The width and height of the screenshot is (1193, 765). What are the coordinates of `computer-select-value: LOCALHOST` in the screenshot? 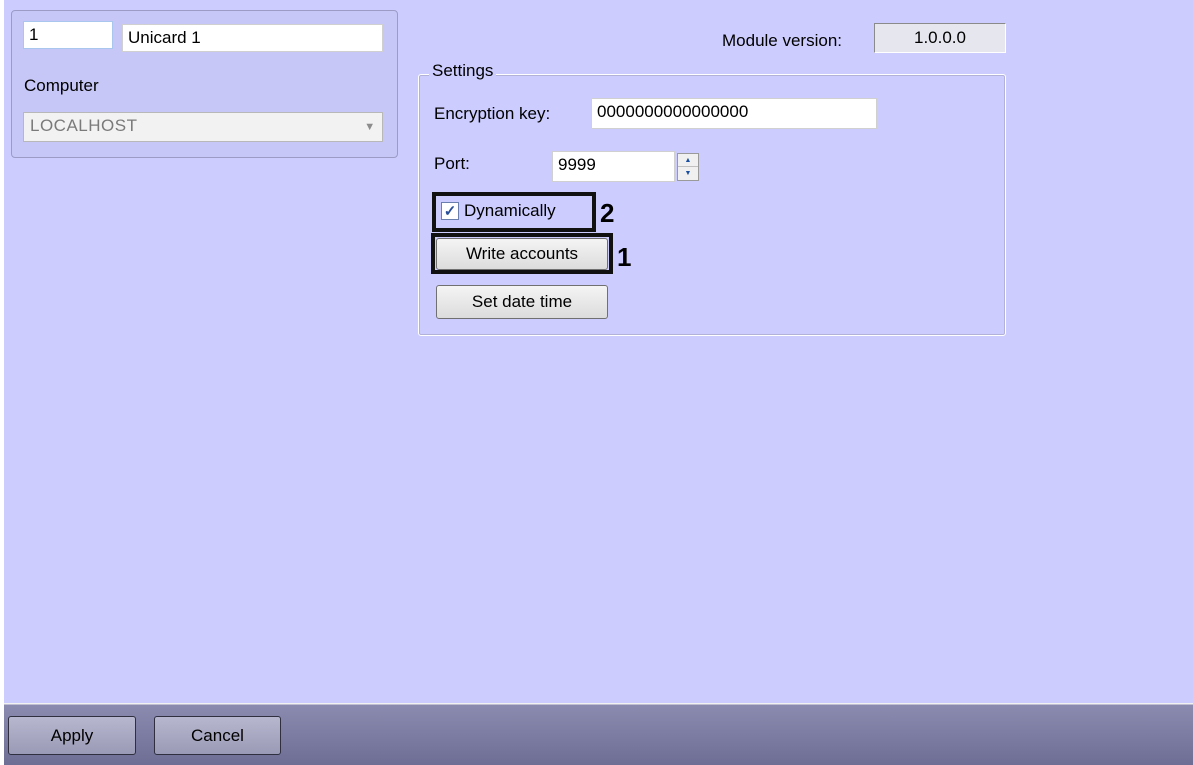 It's located at (84, 125).